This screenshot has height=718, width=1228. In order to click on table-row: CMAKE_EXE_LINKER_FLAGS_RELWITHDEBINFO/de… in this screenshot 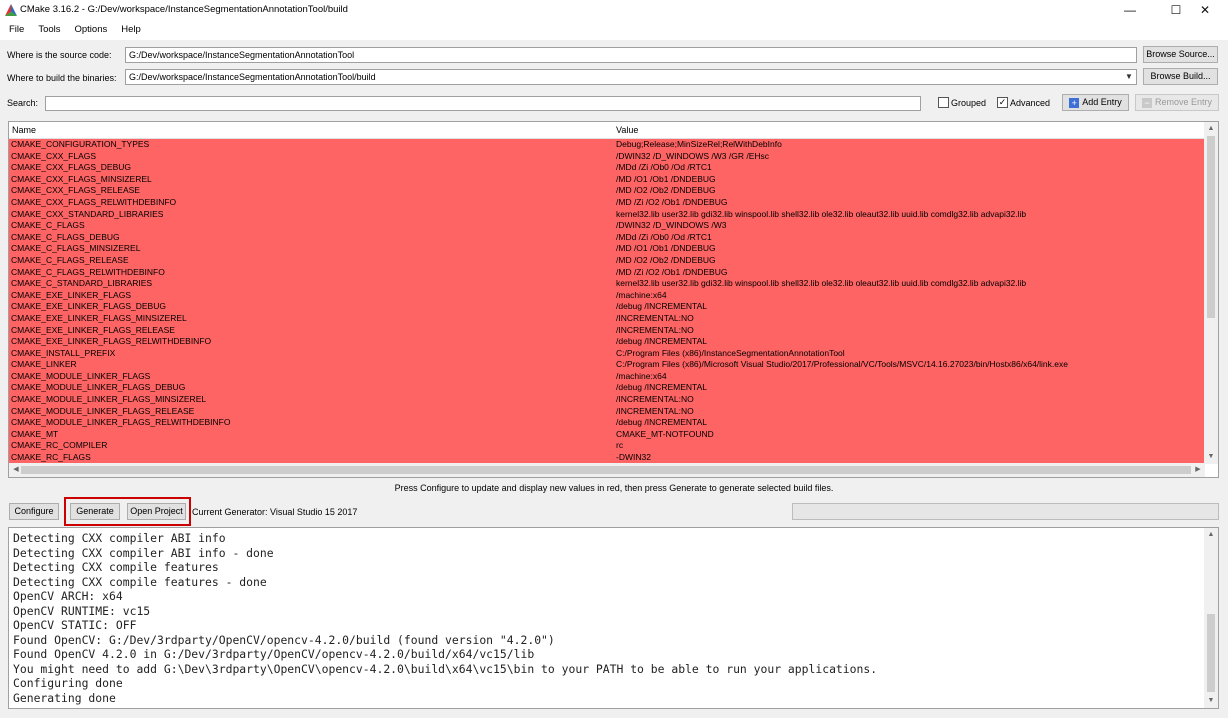, I will do `click(607, 342)`.